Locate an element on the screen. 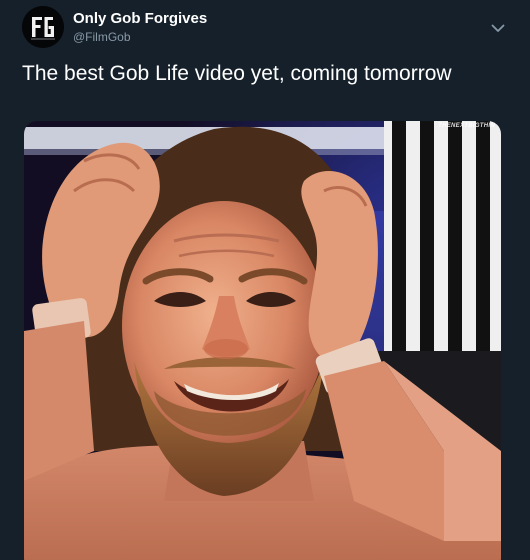 This screenshot has width=530, height=560. avatar is located at coordinates (43, 27).